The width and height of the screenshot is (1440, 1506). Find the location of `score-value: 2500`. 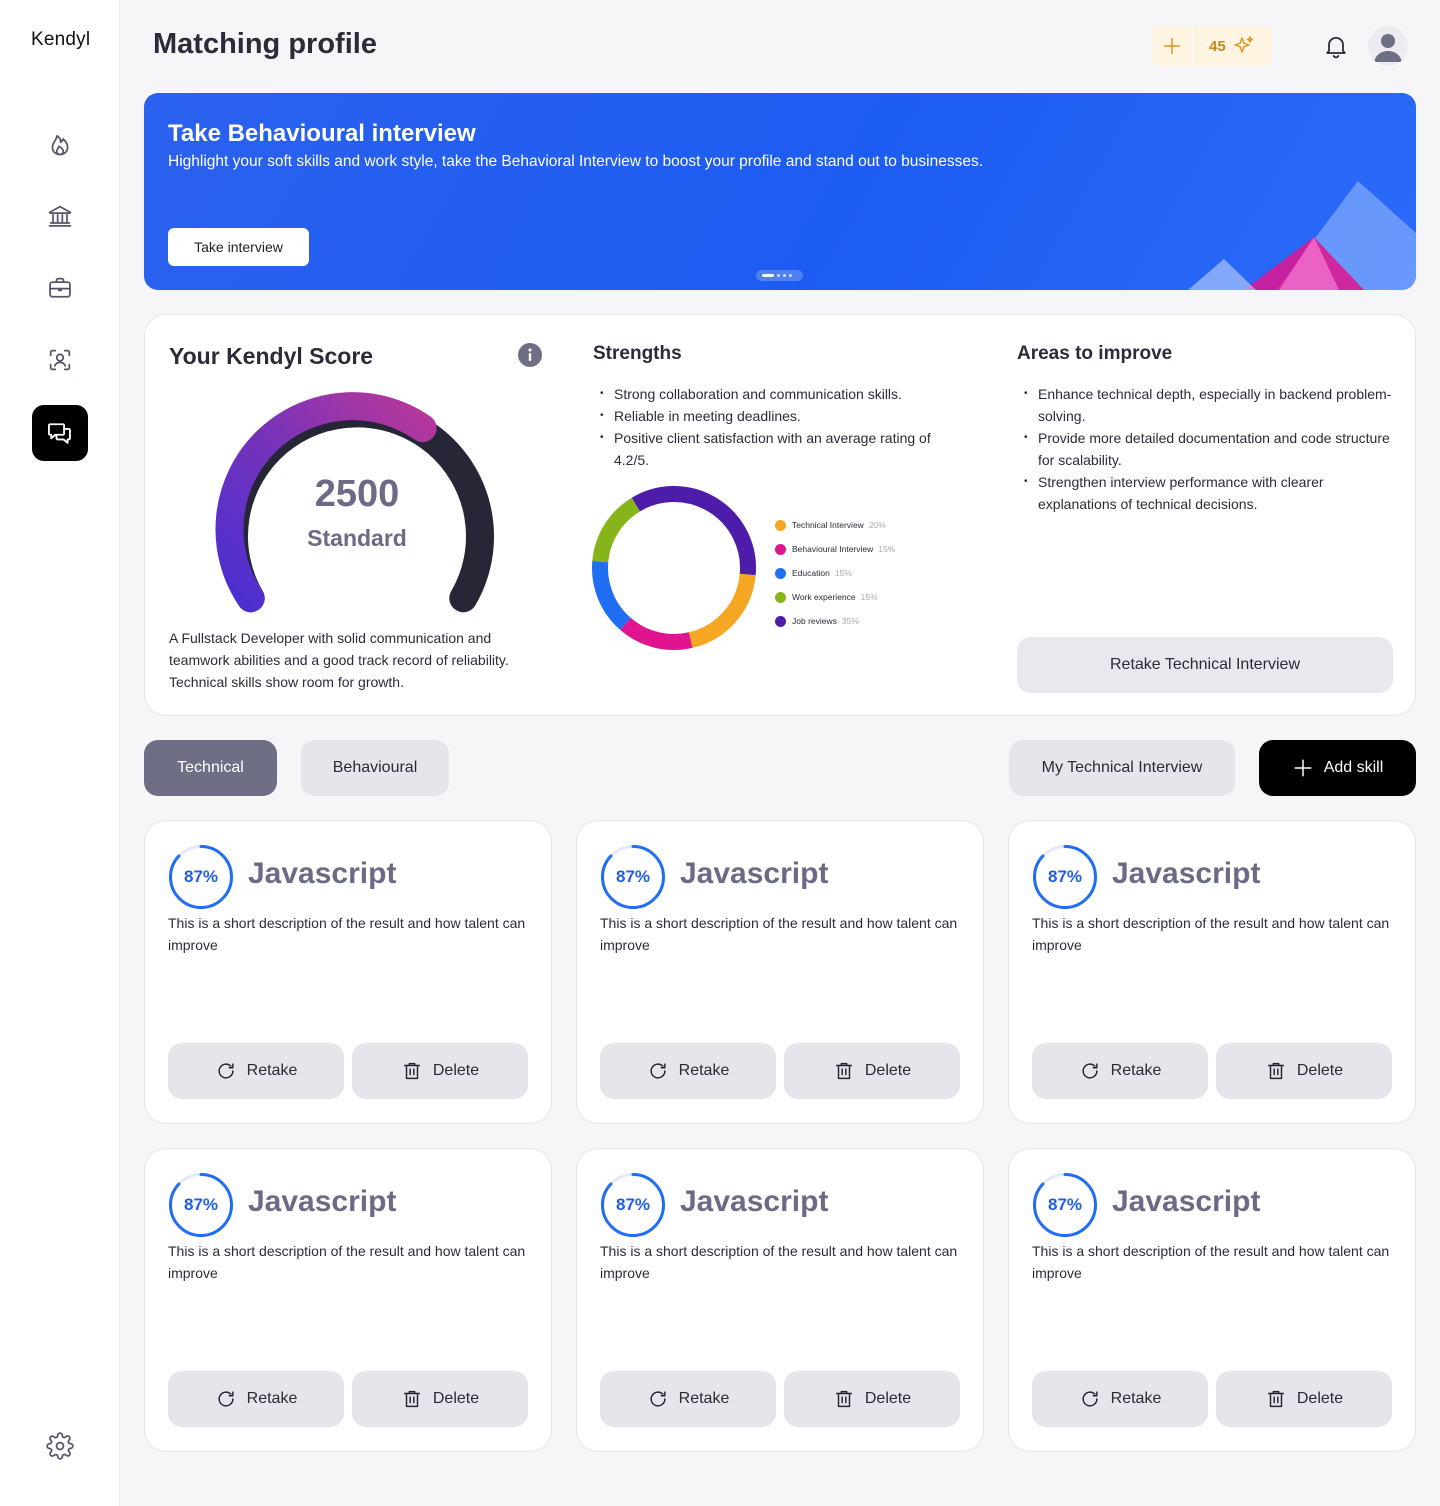

score-value: 2500 is located at coordinates (357, 494).